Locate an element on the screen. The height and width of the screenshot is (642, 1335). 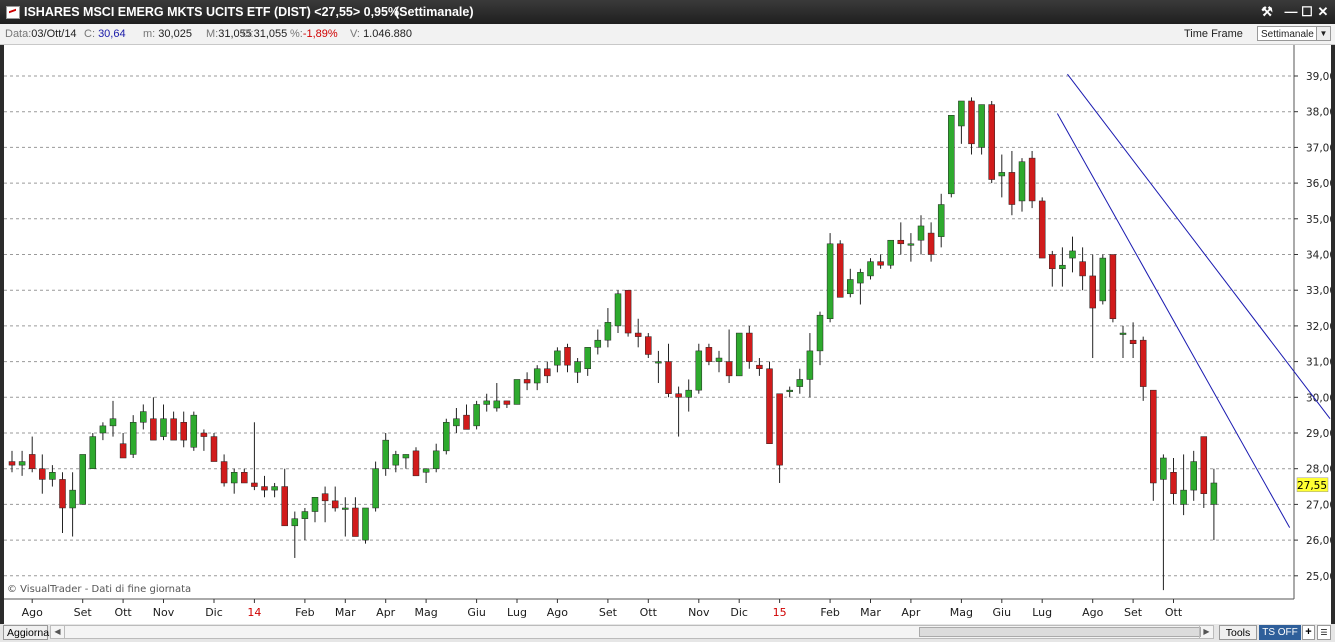
scroll-left-icon: ◀ is located at coordinates (58, 632).